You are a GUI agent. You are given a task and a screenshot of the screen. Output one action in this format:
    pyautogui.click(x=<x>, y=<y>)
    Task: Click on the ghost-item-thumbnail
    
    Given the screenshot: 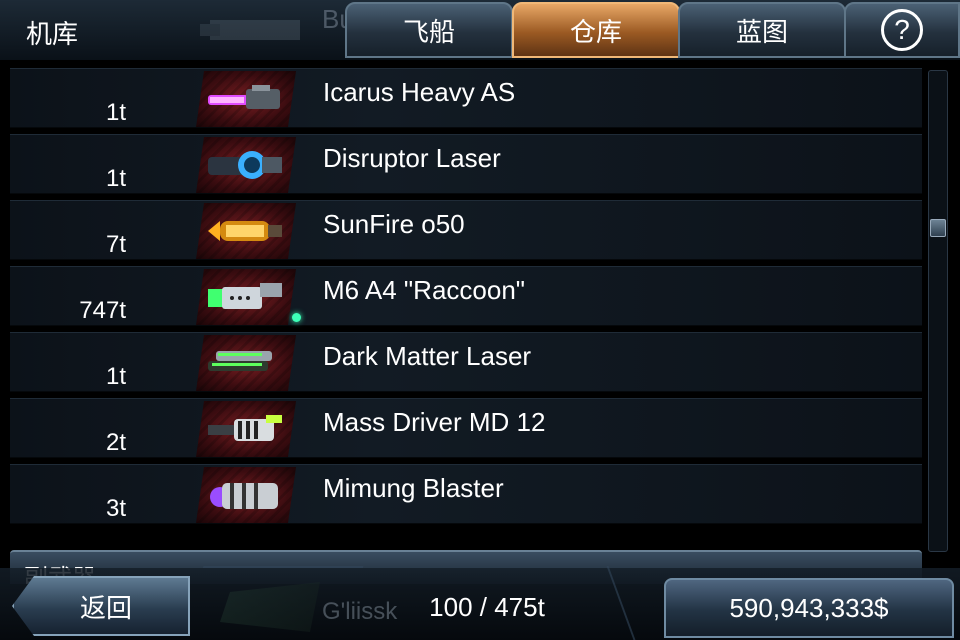 What is the action you would take?
    pyautogui.click(x=260, y=29)
    